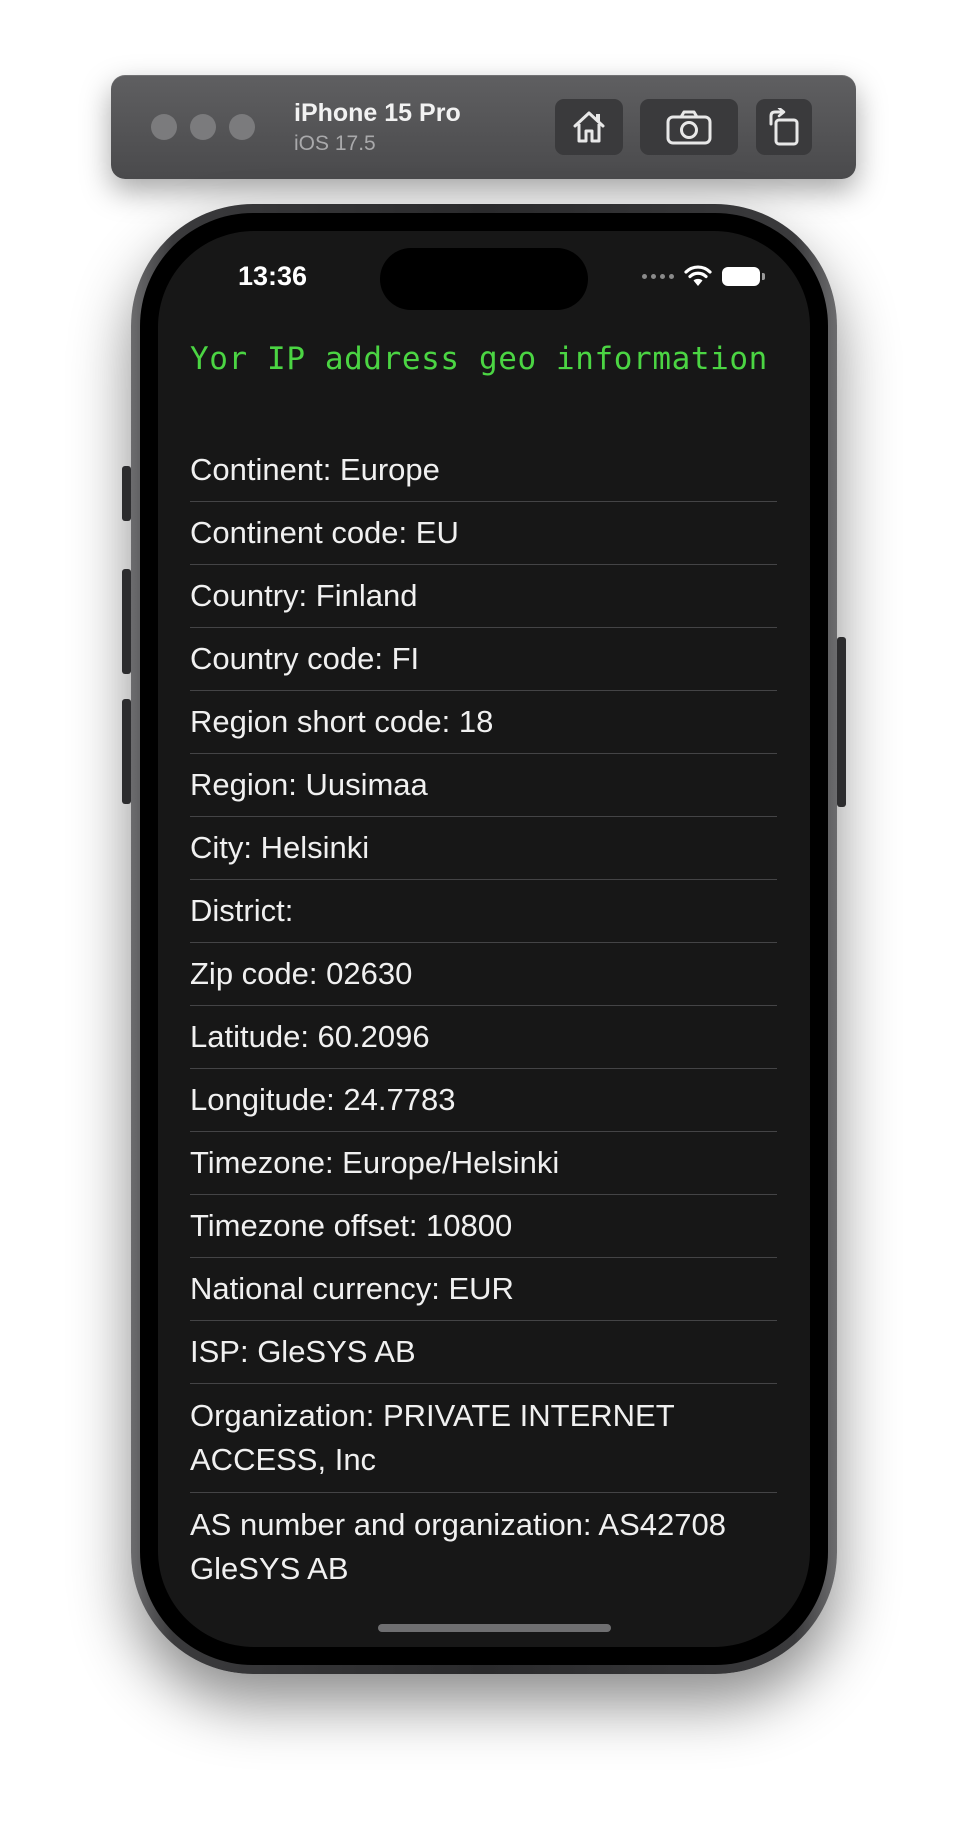  Describe the element at coordinates (126, 751) in the screenshot. I see `volume-down-button` at that location.